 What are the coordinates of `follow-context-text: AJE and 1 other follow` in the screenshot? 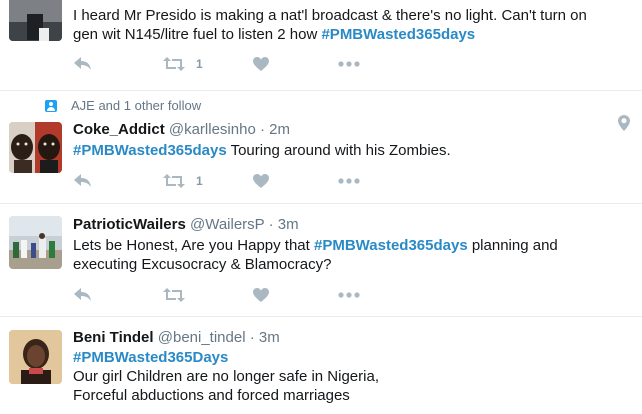 It's located at (136, 105).